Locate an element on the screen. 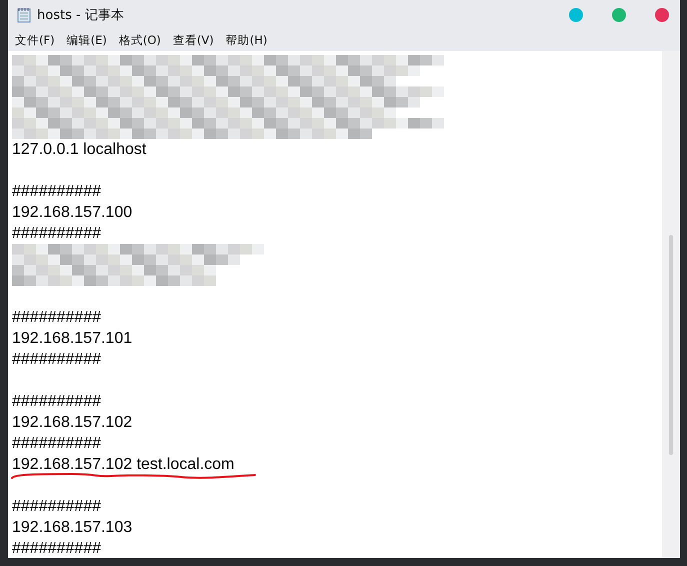  text-line: 192.168.157.103 is located at coordinates (72, 528).